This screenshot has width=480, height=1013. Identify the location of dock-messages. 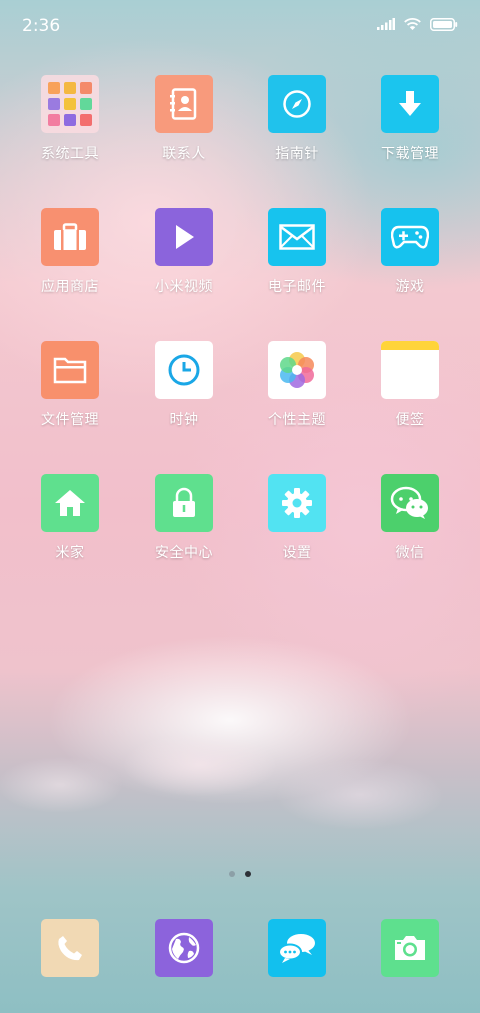
(297, 948).